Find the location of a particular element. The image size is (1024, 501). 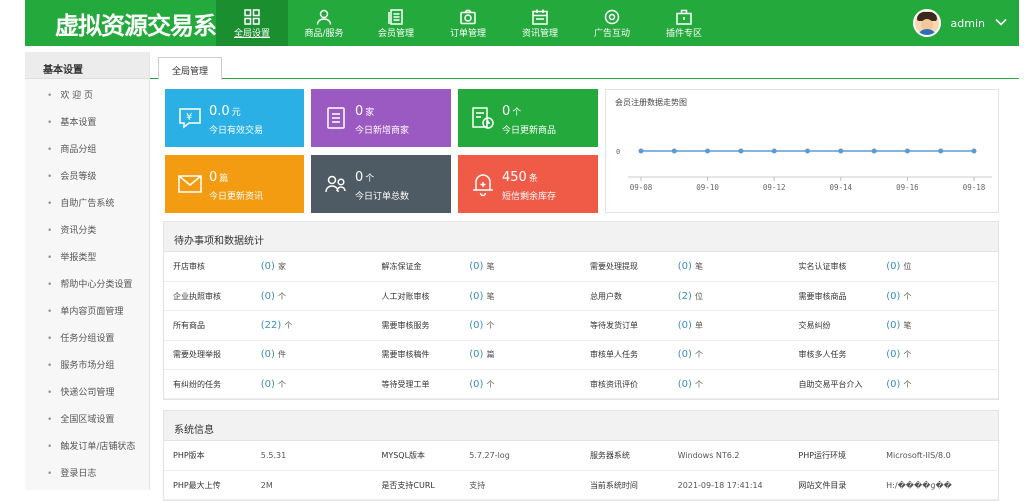

user-menu: admin is located at coordinates (959, 23).